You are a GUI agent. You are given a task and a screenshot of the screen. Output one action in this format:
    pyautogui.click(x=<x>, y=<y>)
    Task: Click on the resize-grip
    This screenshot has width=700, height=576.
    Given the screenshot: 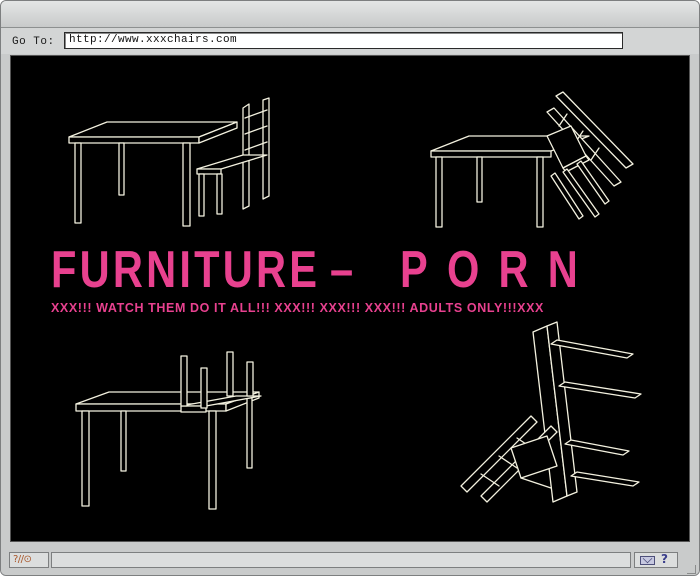 What is the action you would take?
    pyautogui.click(x=691, y=569)
    